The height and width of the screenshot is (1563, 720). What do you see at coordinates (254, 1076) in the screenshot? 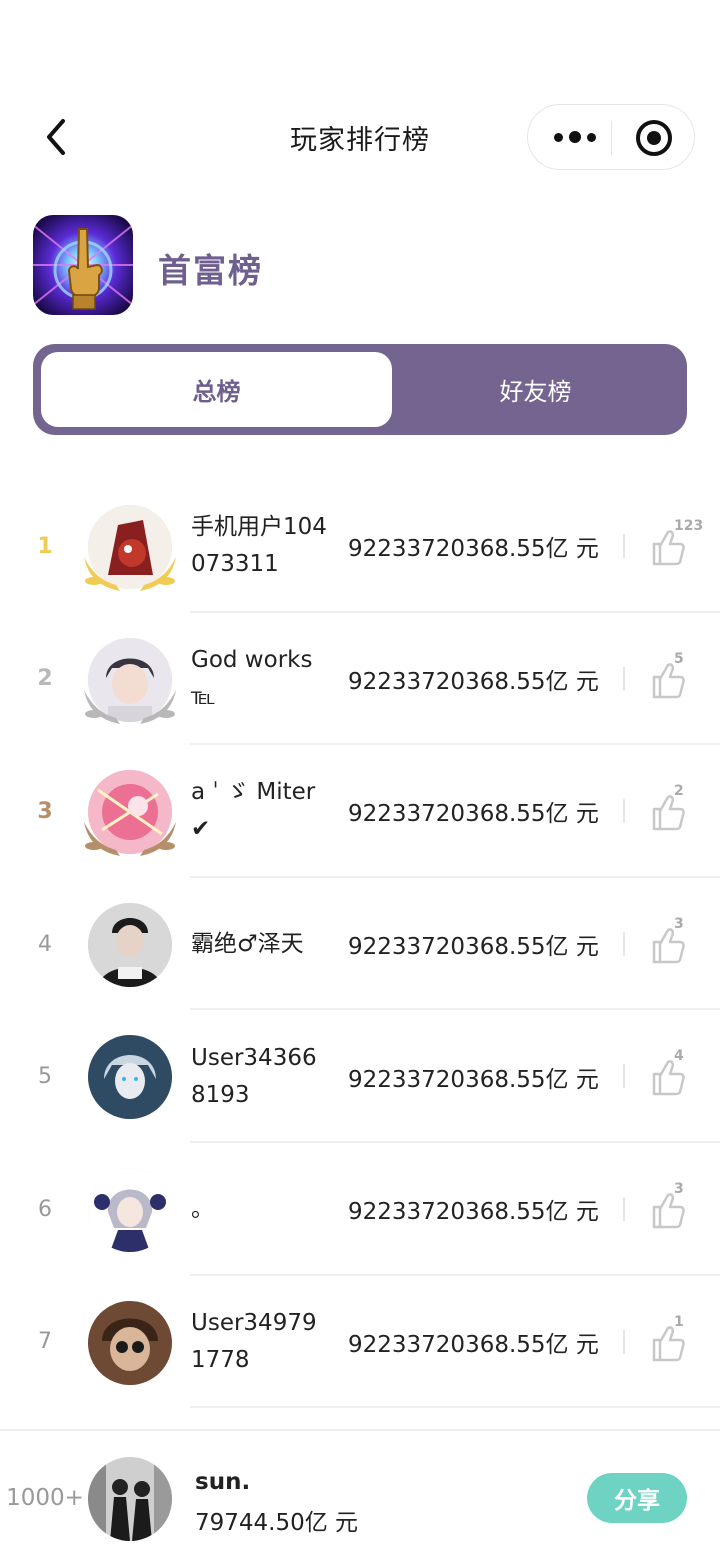
I see `player-name: User343668193` at bounding box center [254, 1076].